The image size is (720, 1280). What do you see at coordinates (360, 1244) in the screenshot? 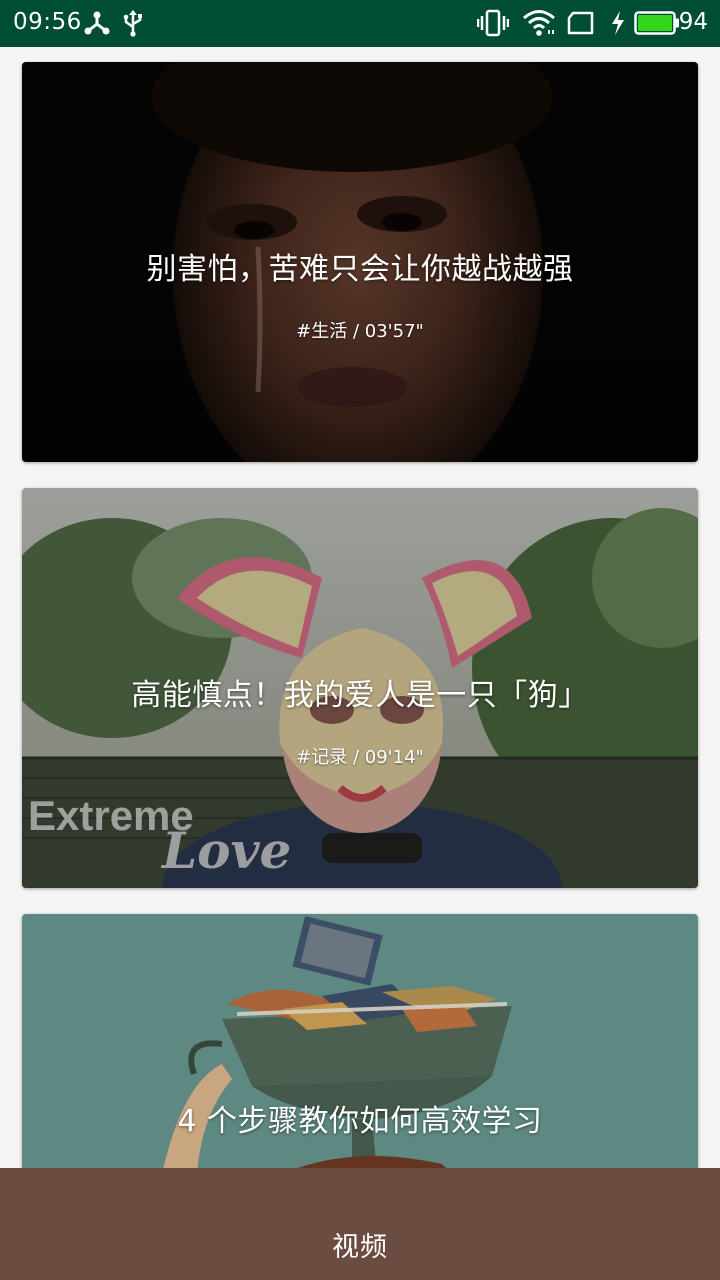
I see `tab-video: 视频` at bounding box center [360, 1244].